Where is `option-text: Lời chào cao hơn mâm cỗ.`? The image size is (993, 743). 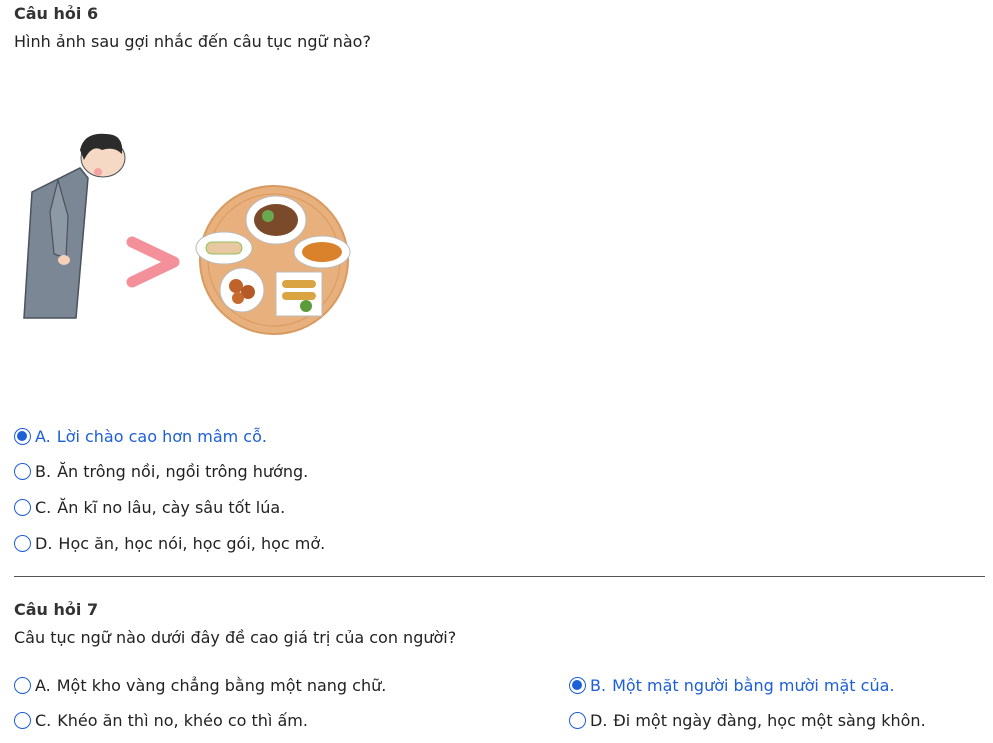 option-text: Lời chào cao hơn mâm cỗ. is located at coordinates (161, 436).